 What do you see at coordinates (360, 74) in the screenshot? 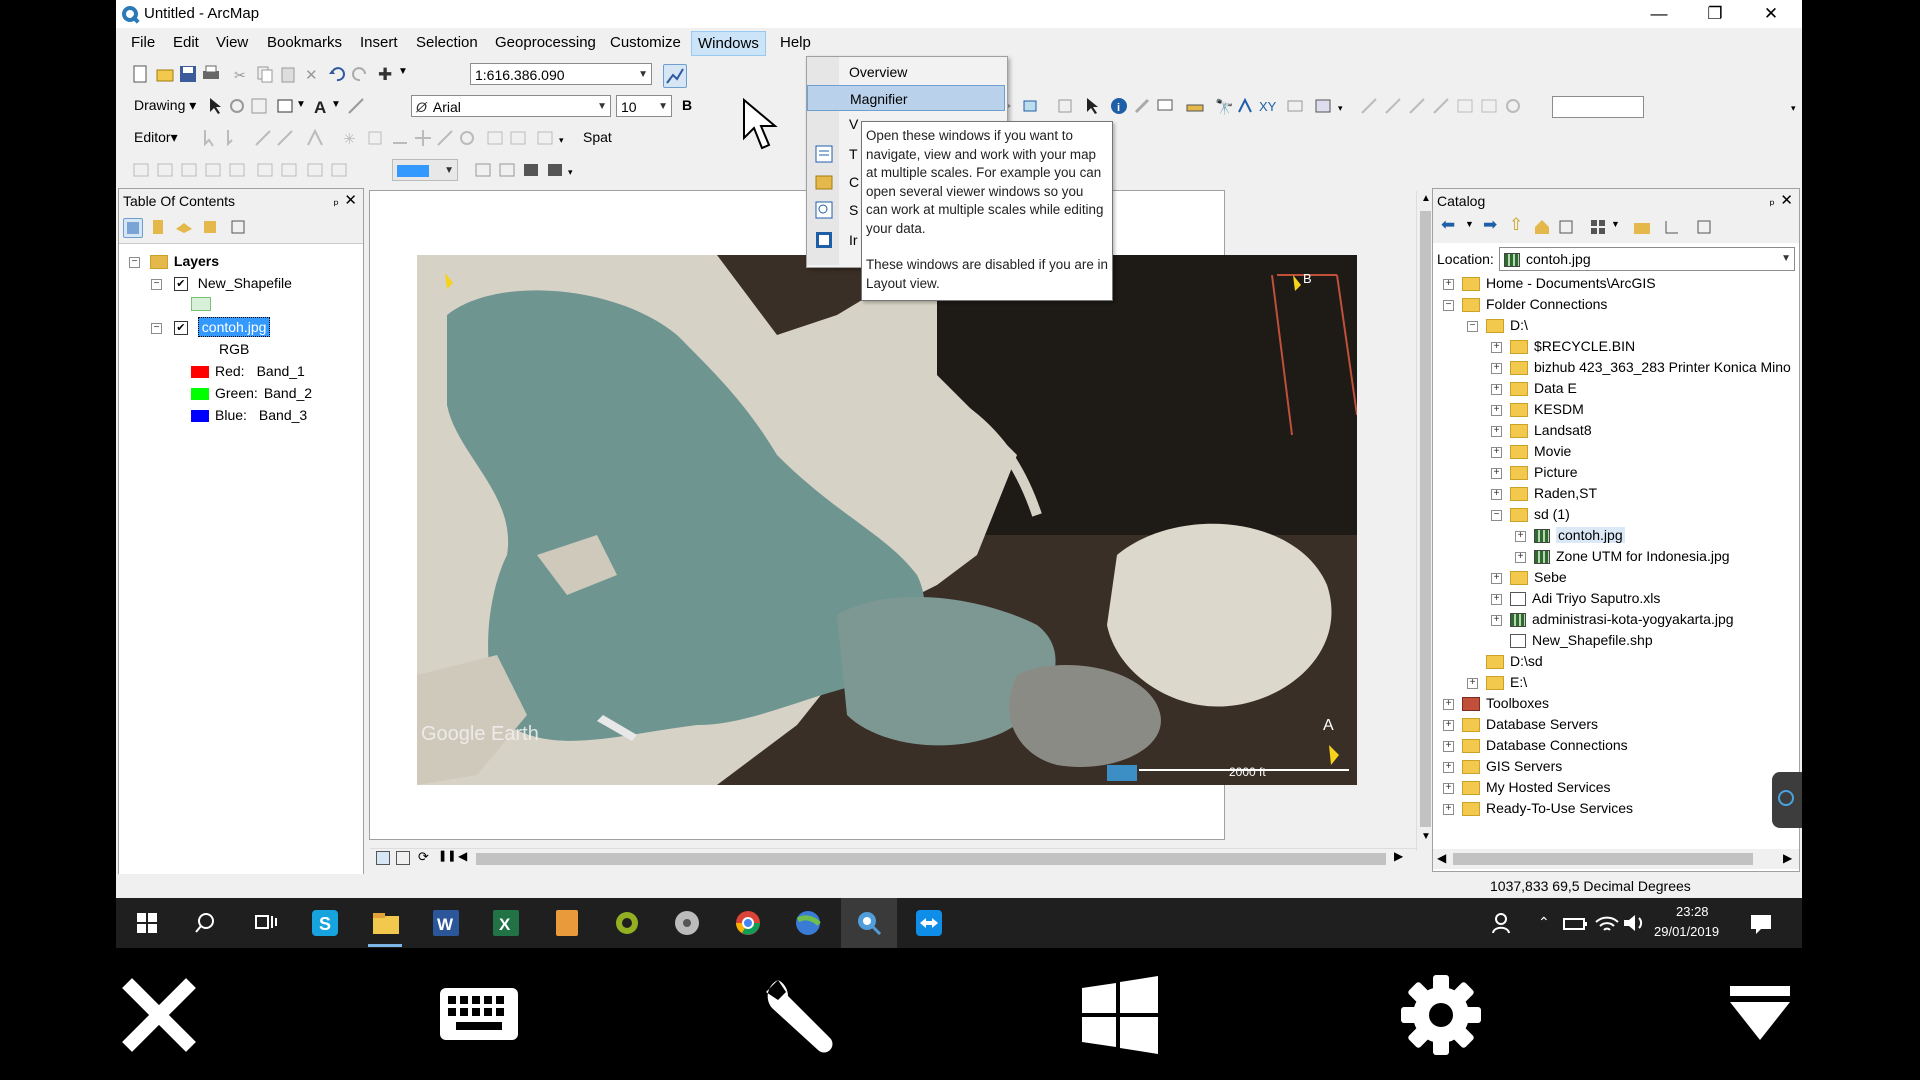
I see `redo-icon` at bounding box center [360, 74].